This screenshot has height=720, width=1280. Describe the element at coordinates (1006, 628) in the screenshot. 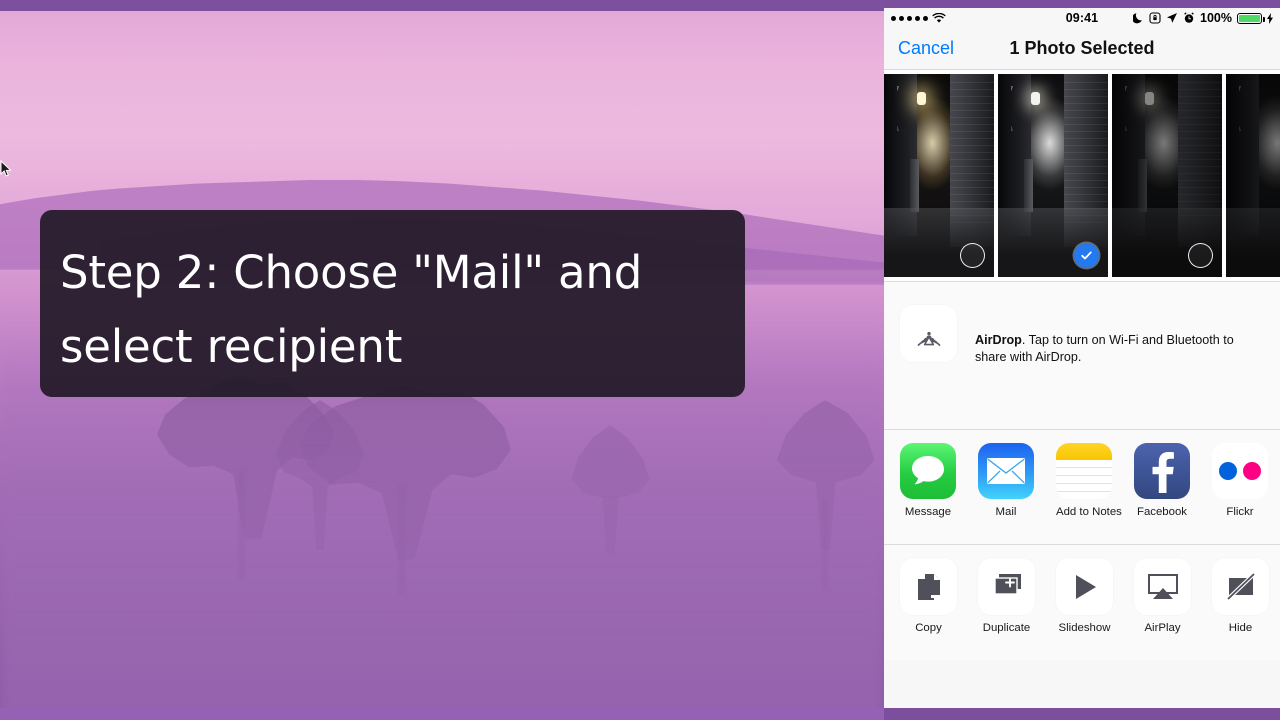

I see `action-label: Duplicate` at that location.